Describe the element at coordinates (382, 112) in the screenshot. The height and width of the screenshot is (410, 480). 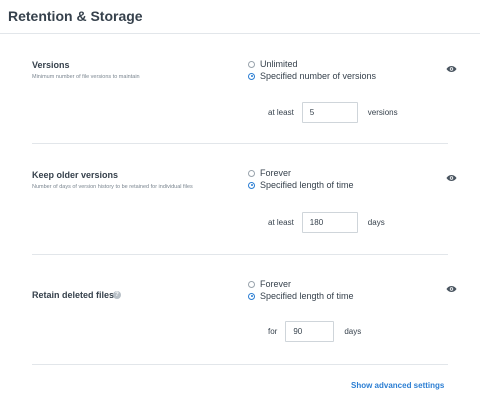
I see `field-suffix: versions` at that location.